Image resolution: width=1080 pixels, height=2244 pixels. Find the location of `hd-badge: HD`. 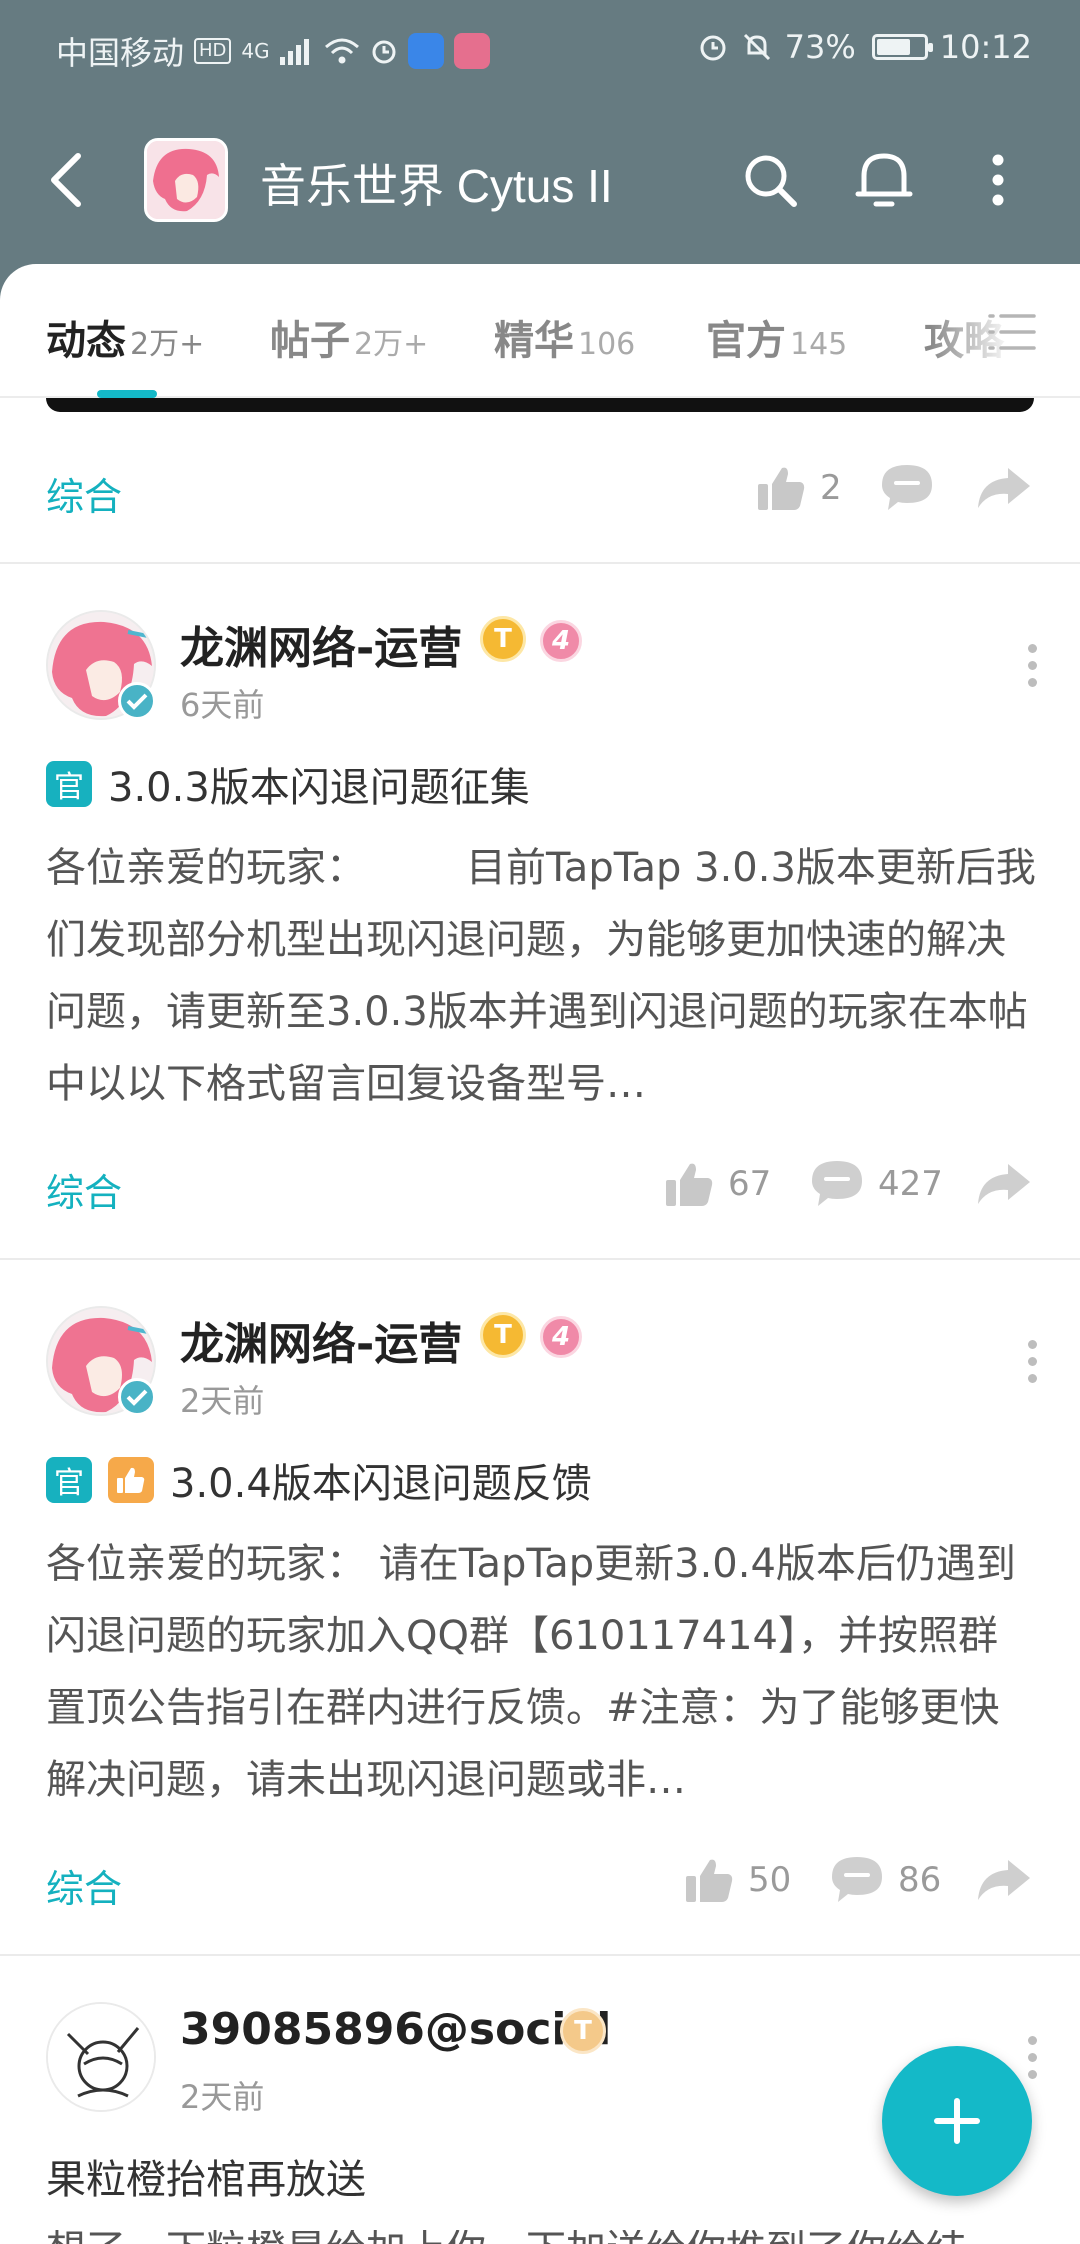

hd-badge: HD is located at coordinates (213, 51).